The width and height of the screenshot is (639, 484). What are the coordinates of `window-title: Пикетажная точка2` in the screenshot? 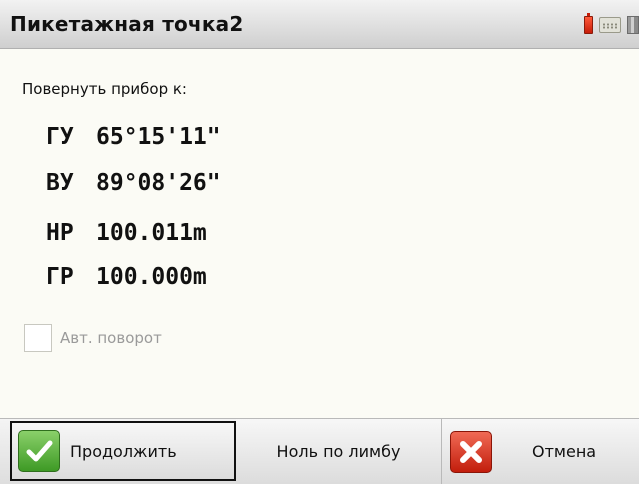 It's located at (127, 24).